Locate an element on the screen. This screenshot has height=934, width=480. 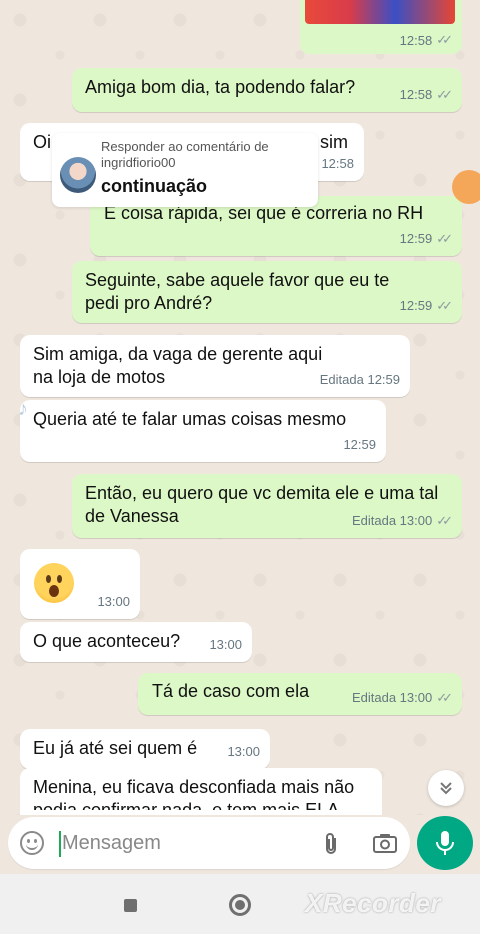
chevron-double-down-icon is located at coordinates (446, 788).